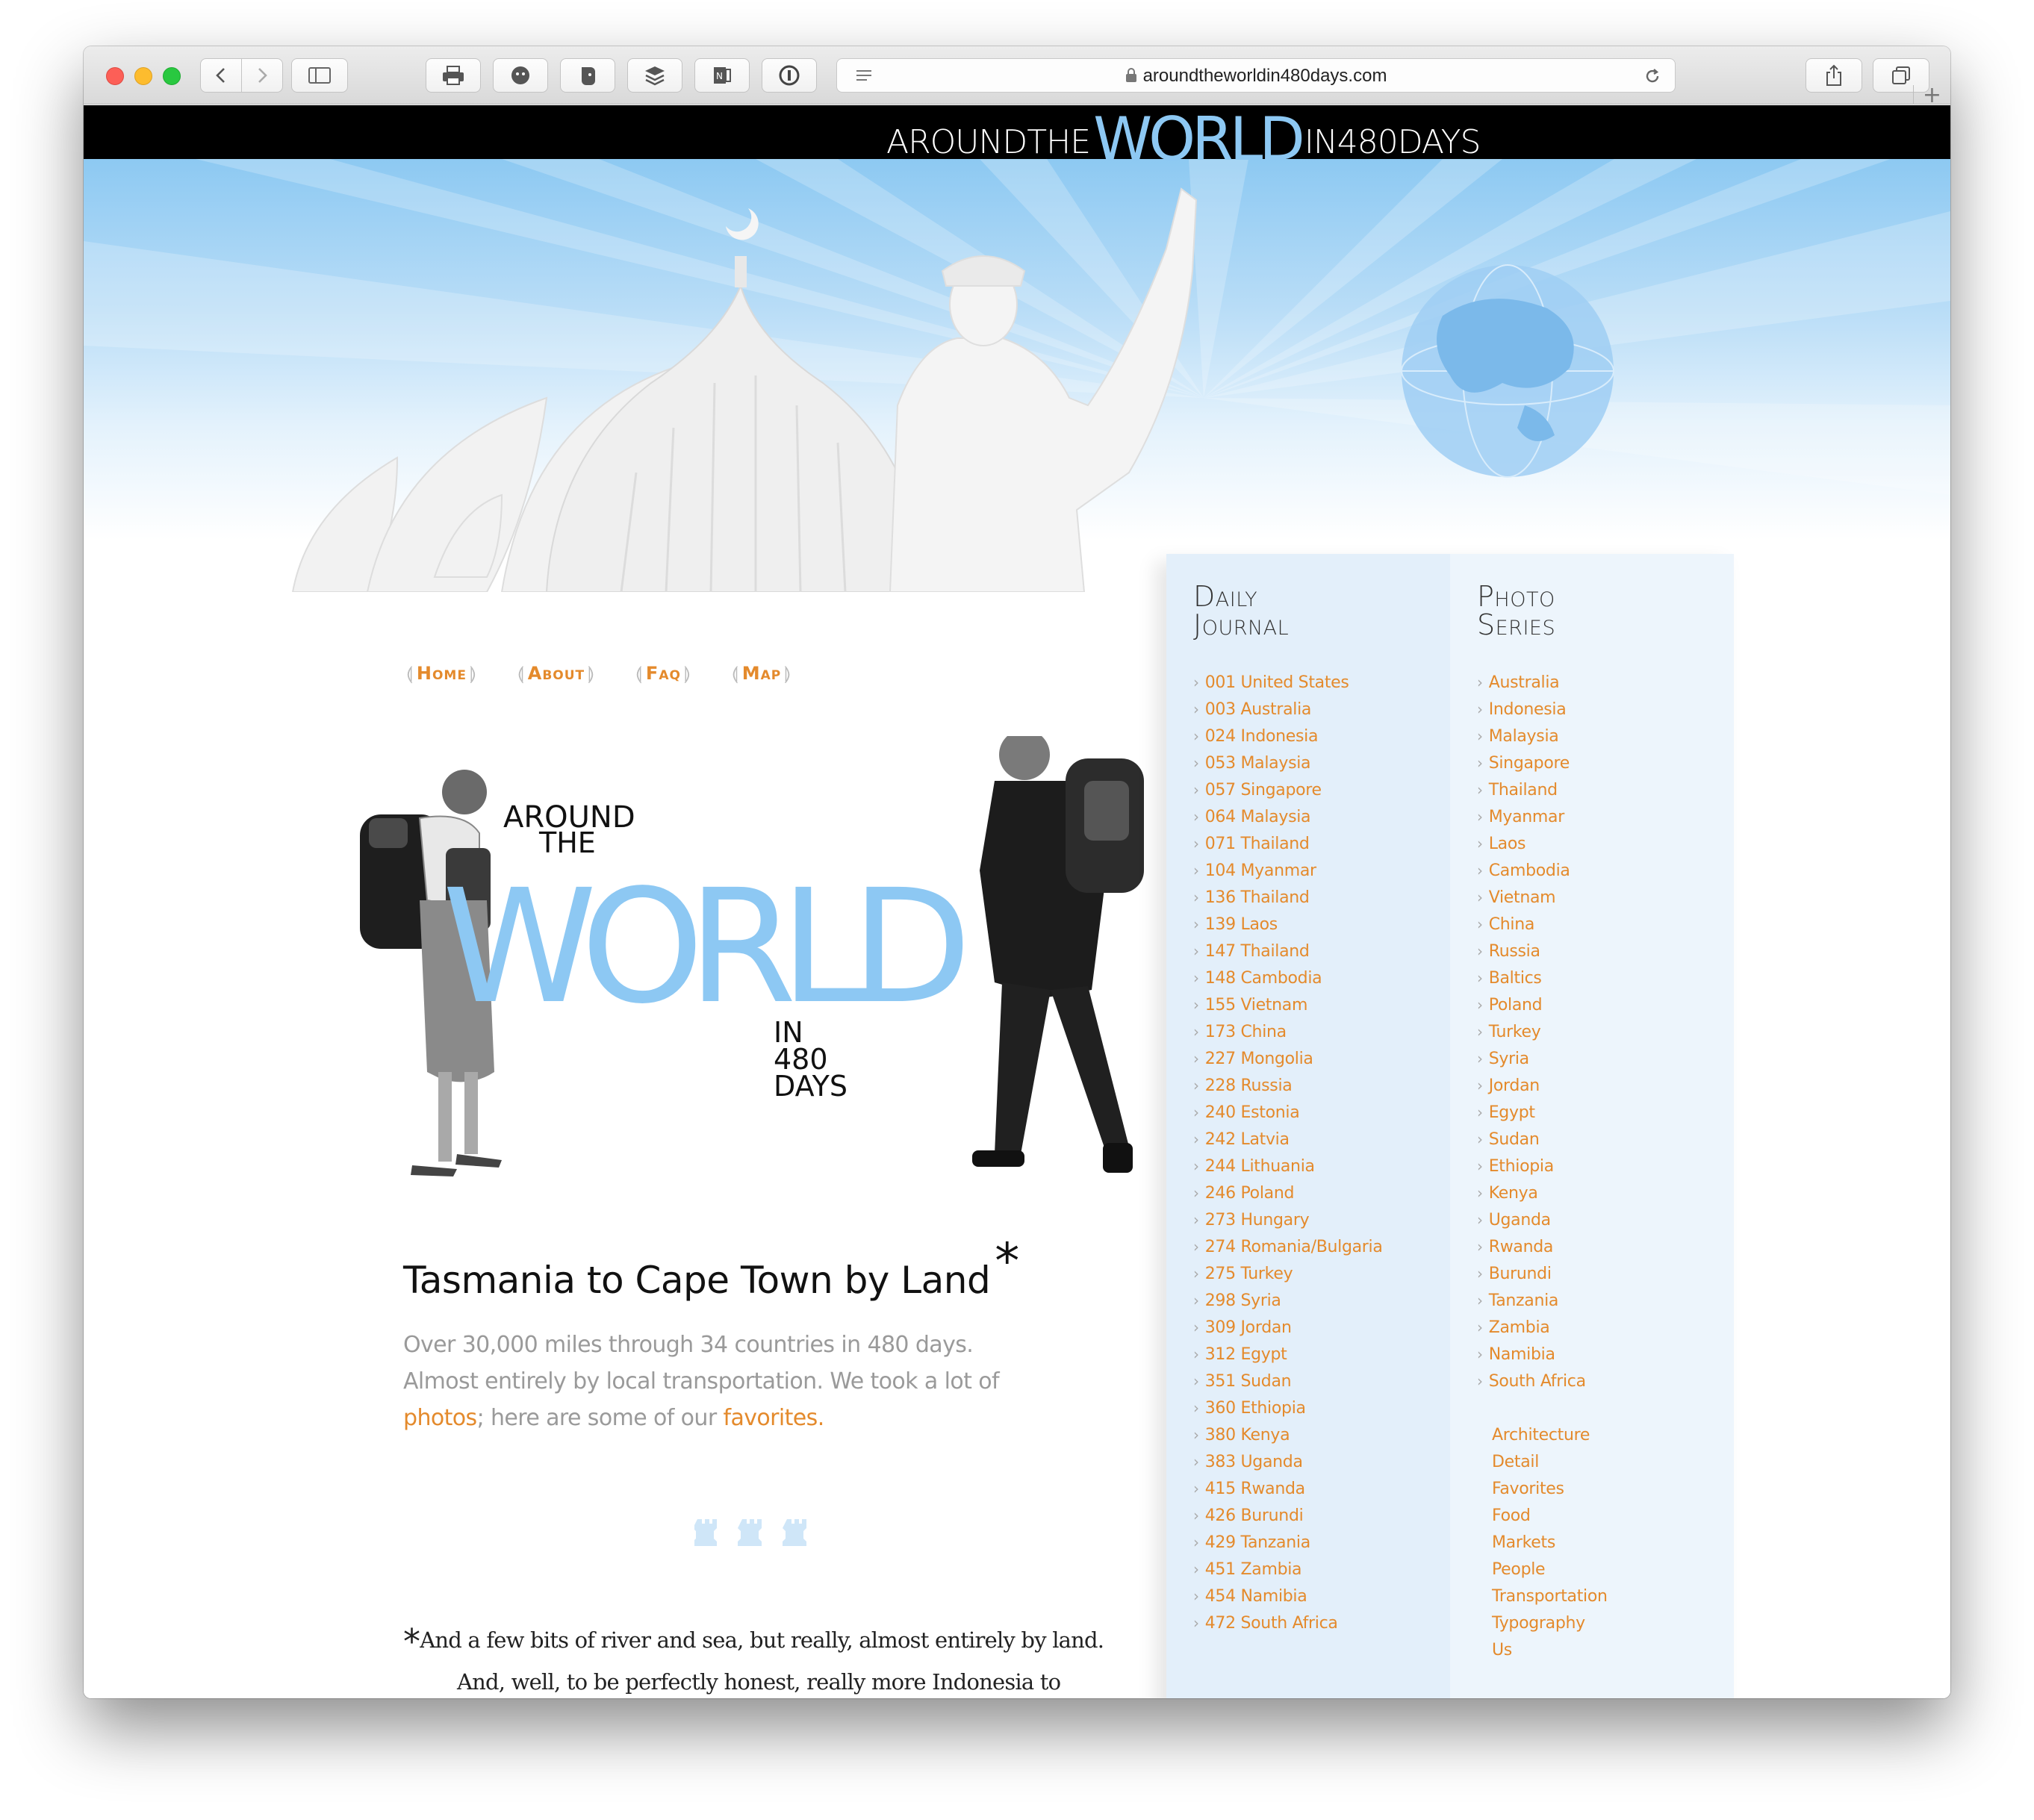 The width and height of the screenshot is (2034, 1820). I want to click on journal-entry-link: › 274 Romania/Bulgaria, so click(1288, 1246).